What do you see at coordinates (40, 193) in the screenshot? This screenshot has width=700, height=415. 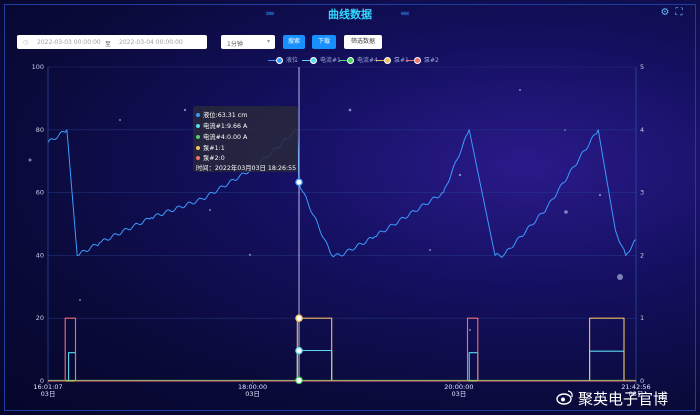 I see `y-tick-label: 60` at bounding box center [40, 193].